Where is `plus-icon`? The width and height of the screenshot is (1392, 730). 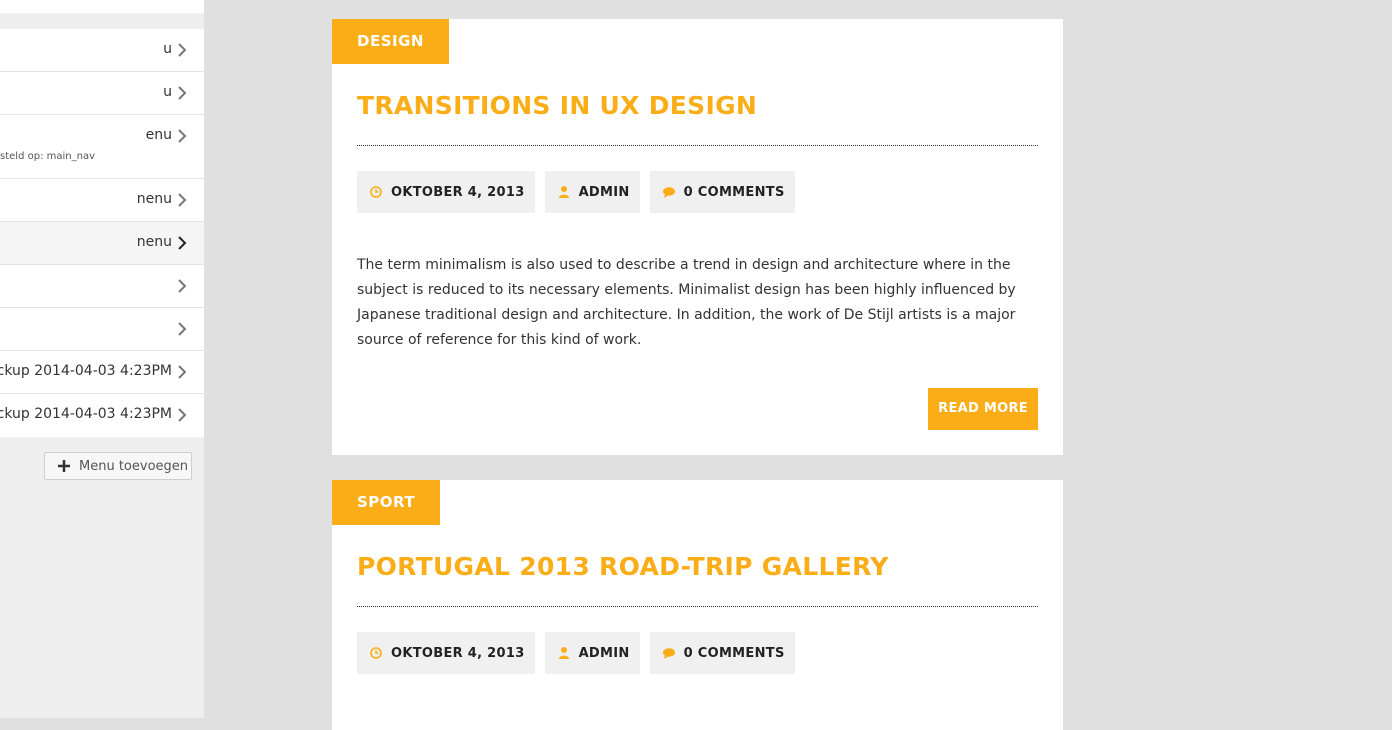
plus-icon is located at coordinates (64, 466).